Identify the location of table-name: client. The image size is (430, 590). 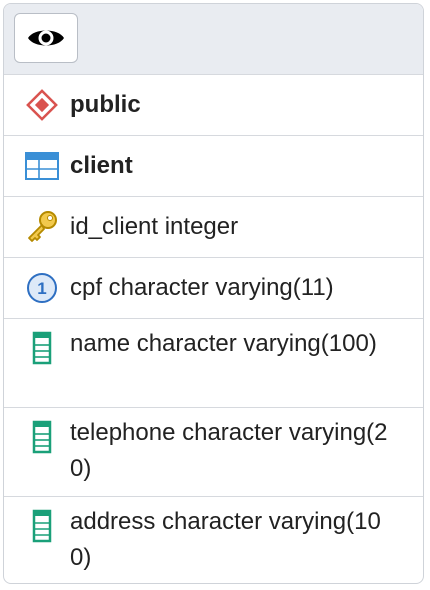
(101, 165).